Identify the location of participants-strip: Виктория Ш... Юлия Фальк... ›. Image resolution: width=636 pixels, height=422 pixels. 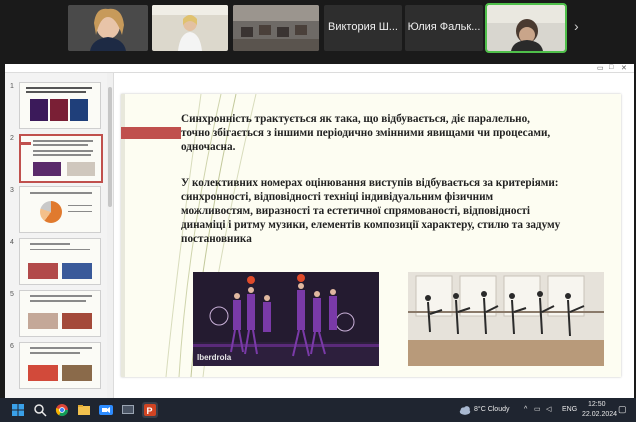
(318, 31).